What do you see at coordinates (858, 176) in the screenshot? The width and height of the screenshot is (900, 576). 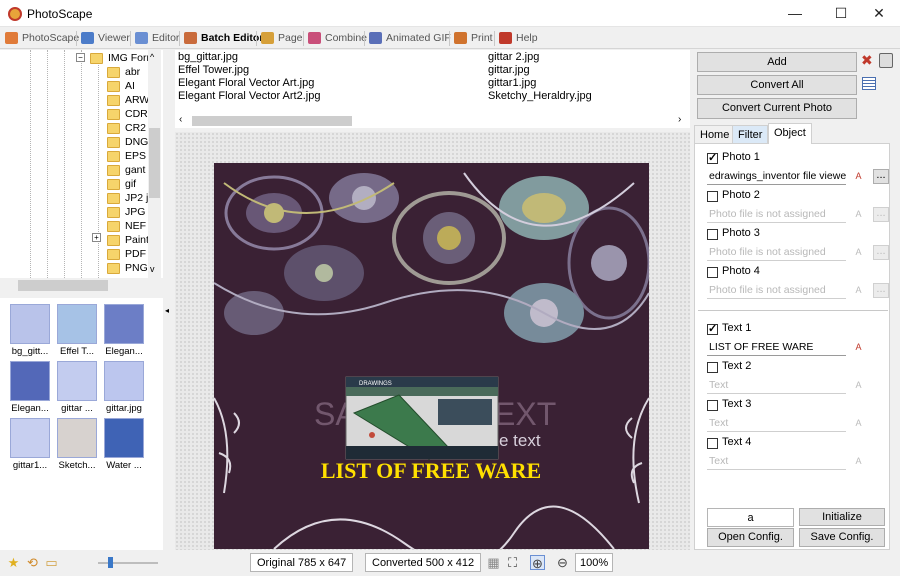 I see `photo-1-attribute-icon: A` at bounding box center [858, 176].